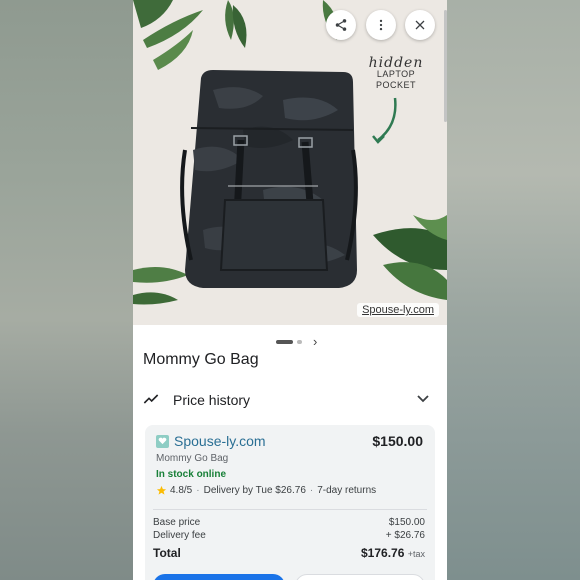 Image resolution: width=580 pixels, height=580 pixels. What do you see at coordinates (219, 577) in the screenshot?
I see `visit-site-button` at bounding box center [219, 577].